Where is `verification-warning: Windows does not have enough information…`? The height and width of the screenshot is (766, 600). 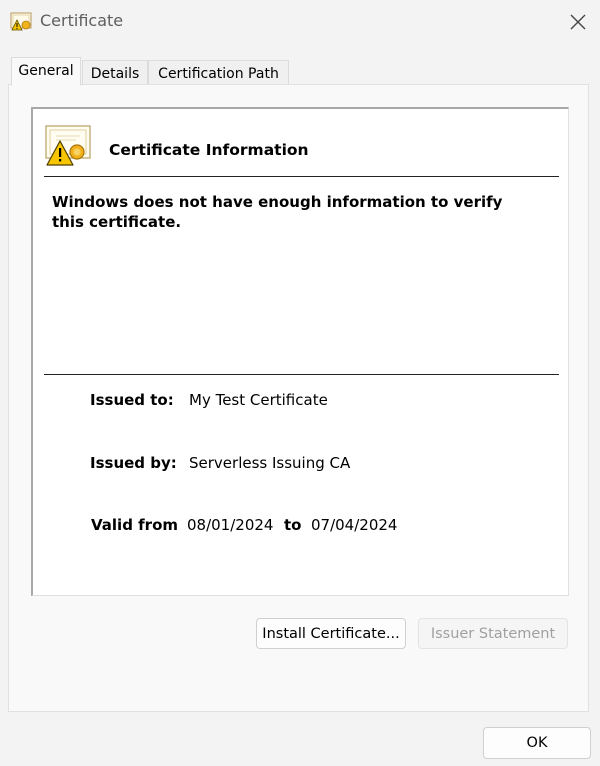
verification-warning: Windows does not have enough information… is located at coordinates (277, 212).